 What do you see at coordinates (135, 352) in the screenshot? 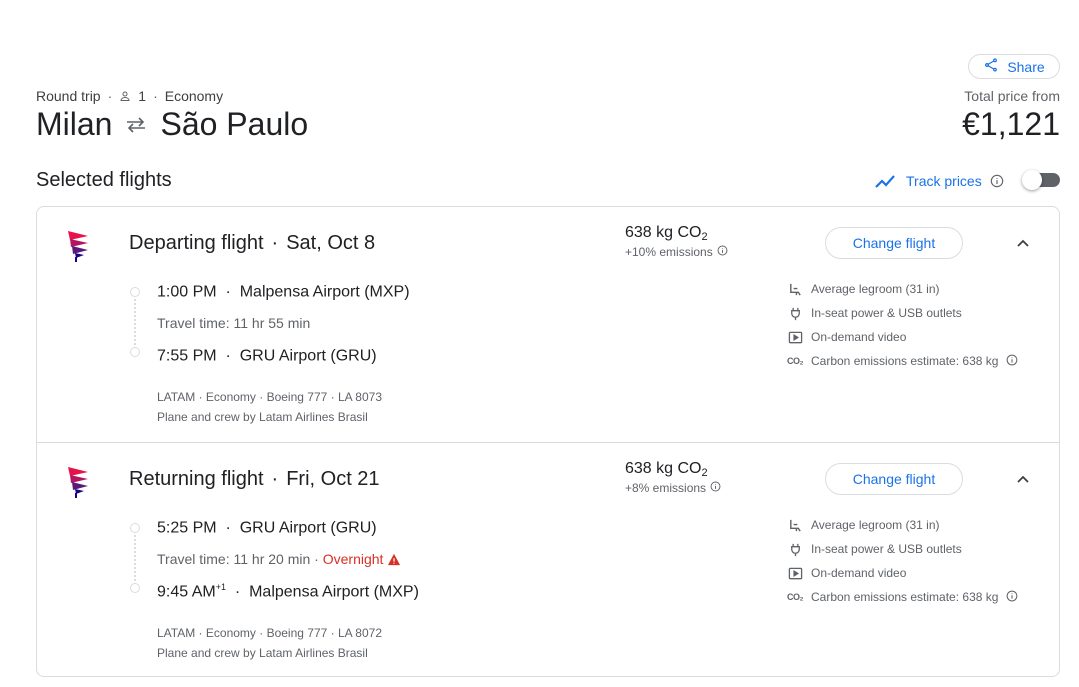
I see `timeline-end-dot` at bounding box center [135, 352].